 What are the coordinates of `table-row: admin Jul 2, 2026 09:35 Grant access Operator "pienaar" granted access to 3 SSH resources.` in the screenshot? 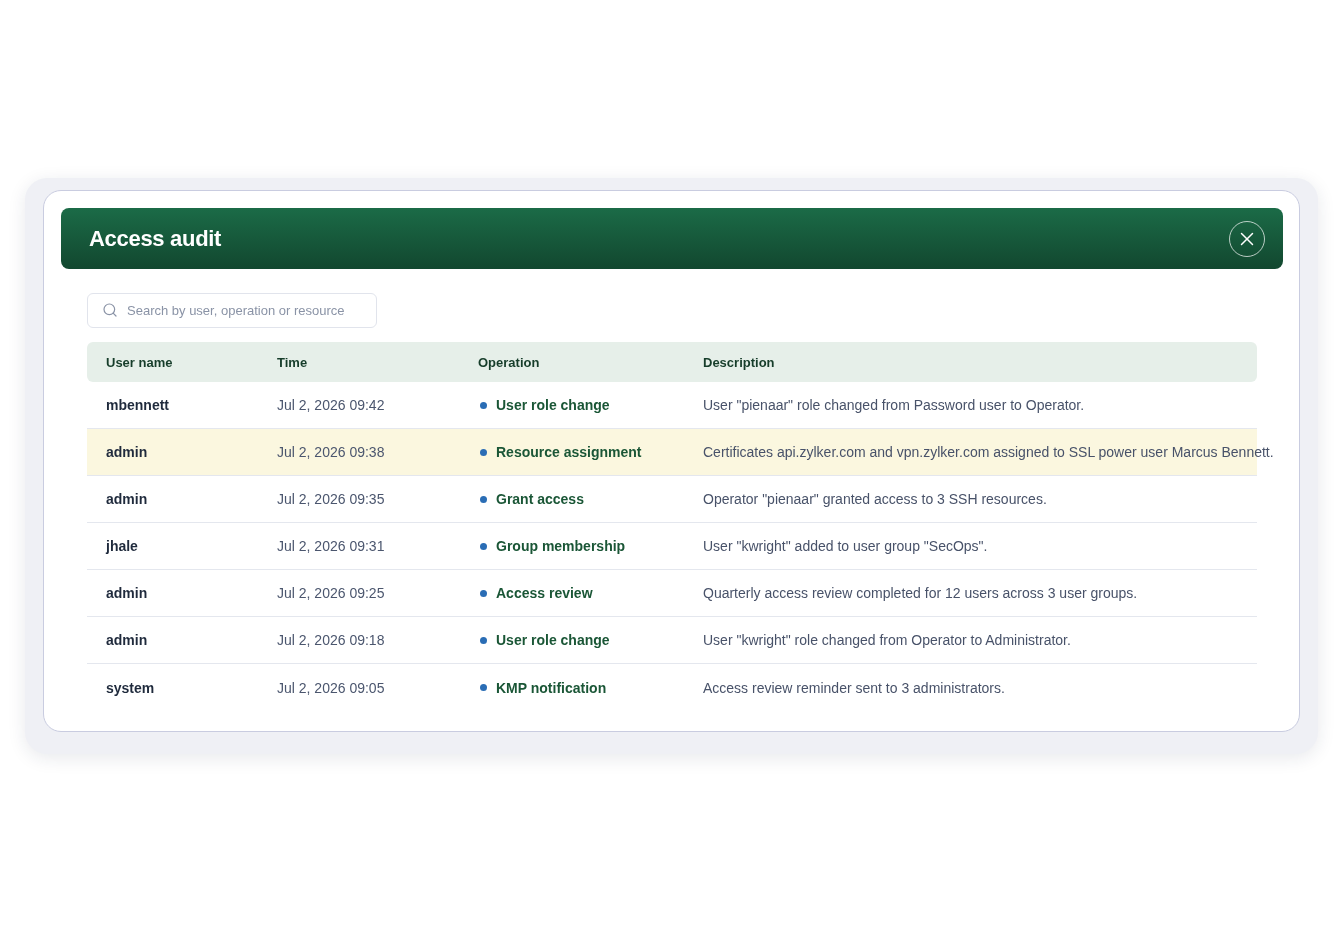 It's located at (672, 499).